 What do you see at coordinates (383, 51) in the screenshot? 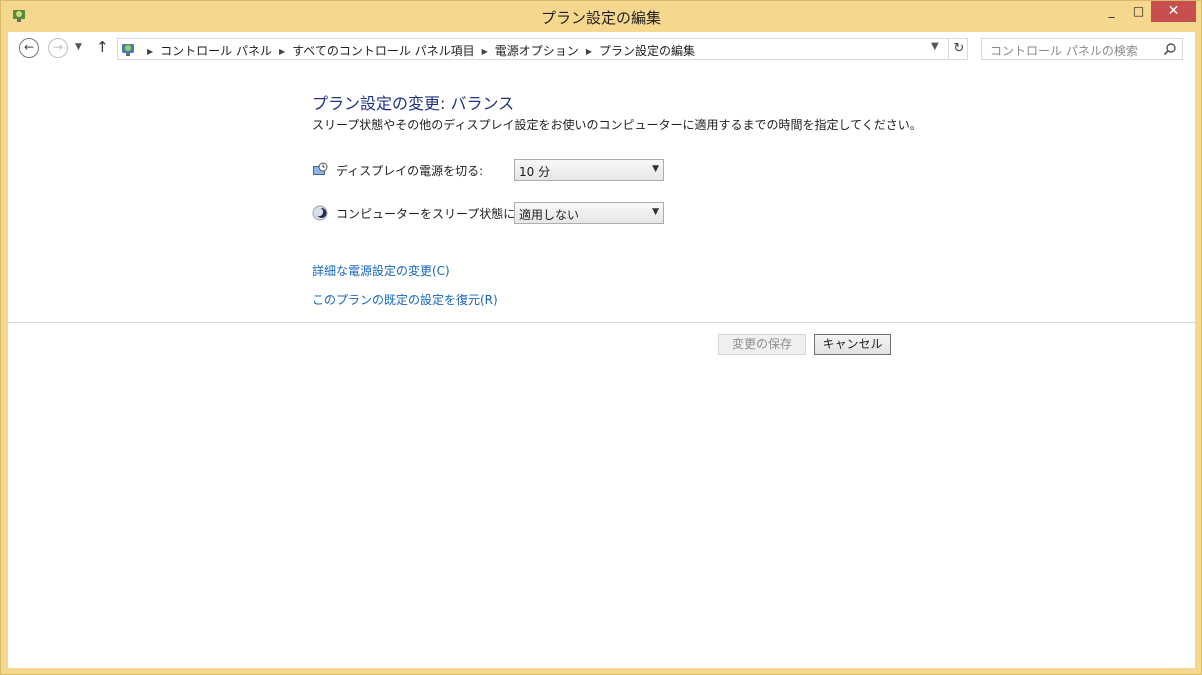
I see `breadcrumb-all-items: すべてのコントロール パネル項目` at bounding box center [383, 51].